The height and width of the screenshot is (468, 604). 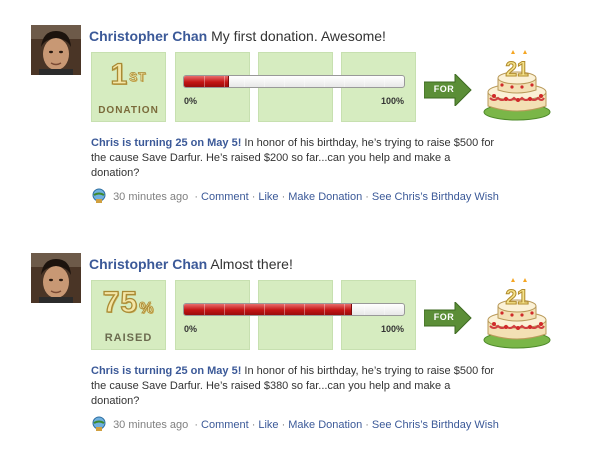 I want to click on achievement-badge: 75% RAISED, so click(x=128, y=315).